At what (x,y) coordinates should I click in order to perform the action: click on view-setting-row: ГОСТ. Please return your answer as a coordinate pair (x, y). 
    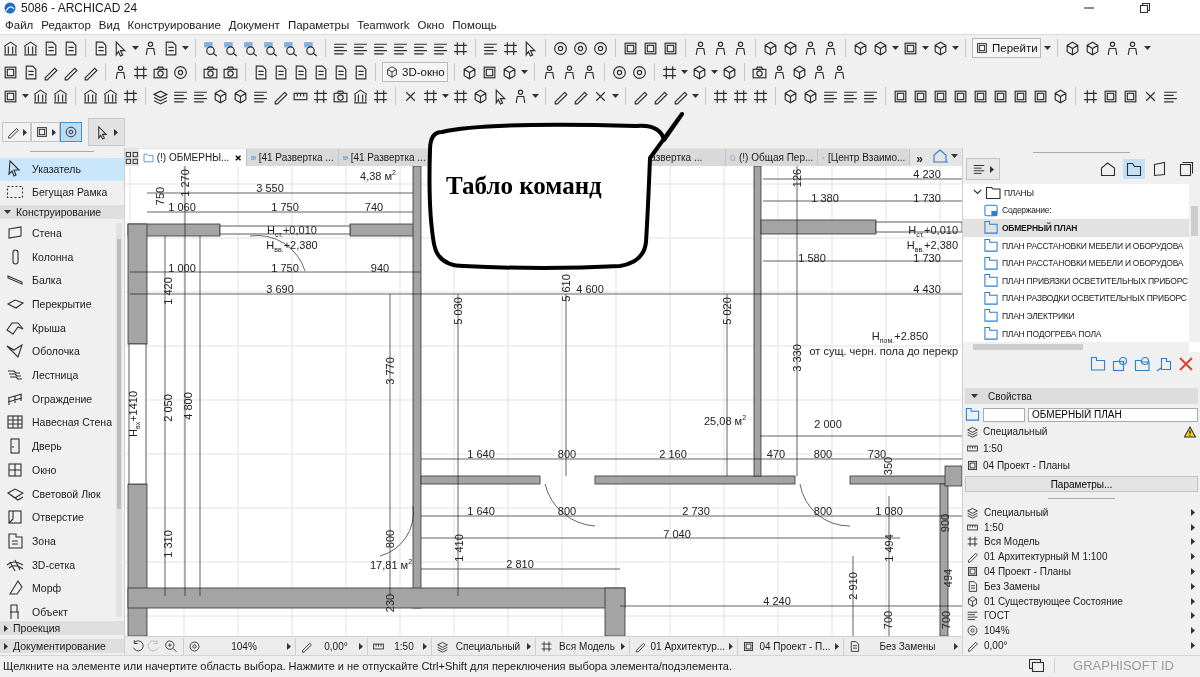
    Looking at the image, I should click on (1081, 616).